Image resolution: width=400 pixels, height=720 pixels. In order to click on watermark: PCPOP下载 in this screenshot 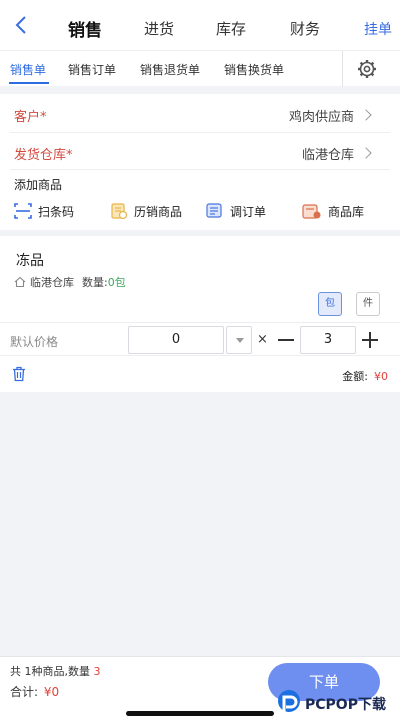, I will do `click(338, 703)`.